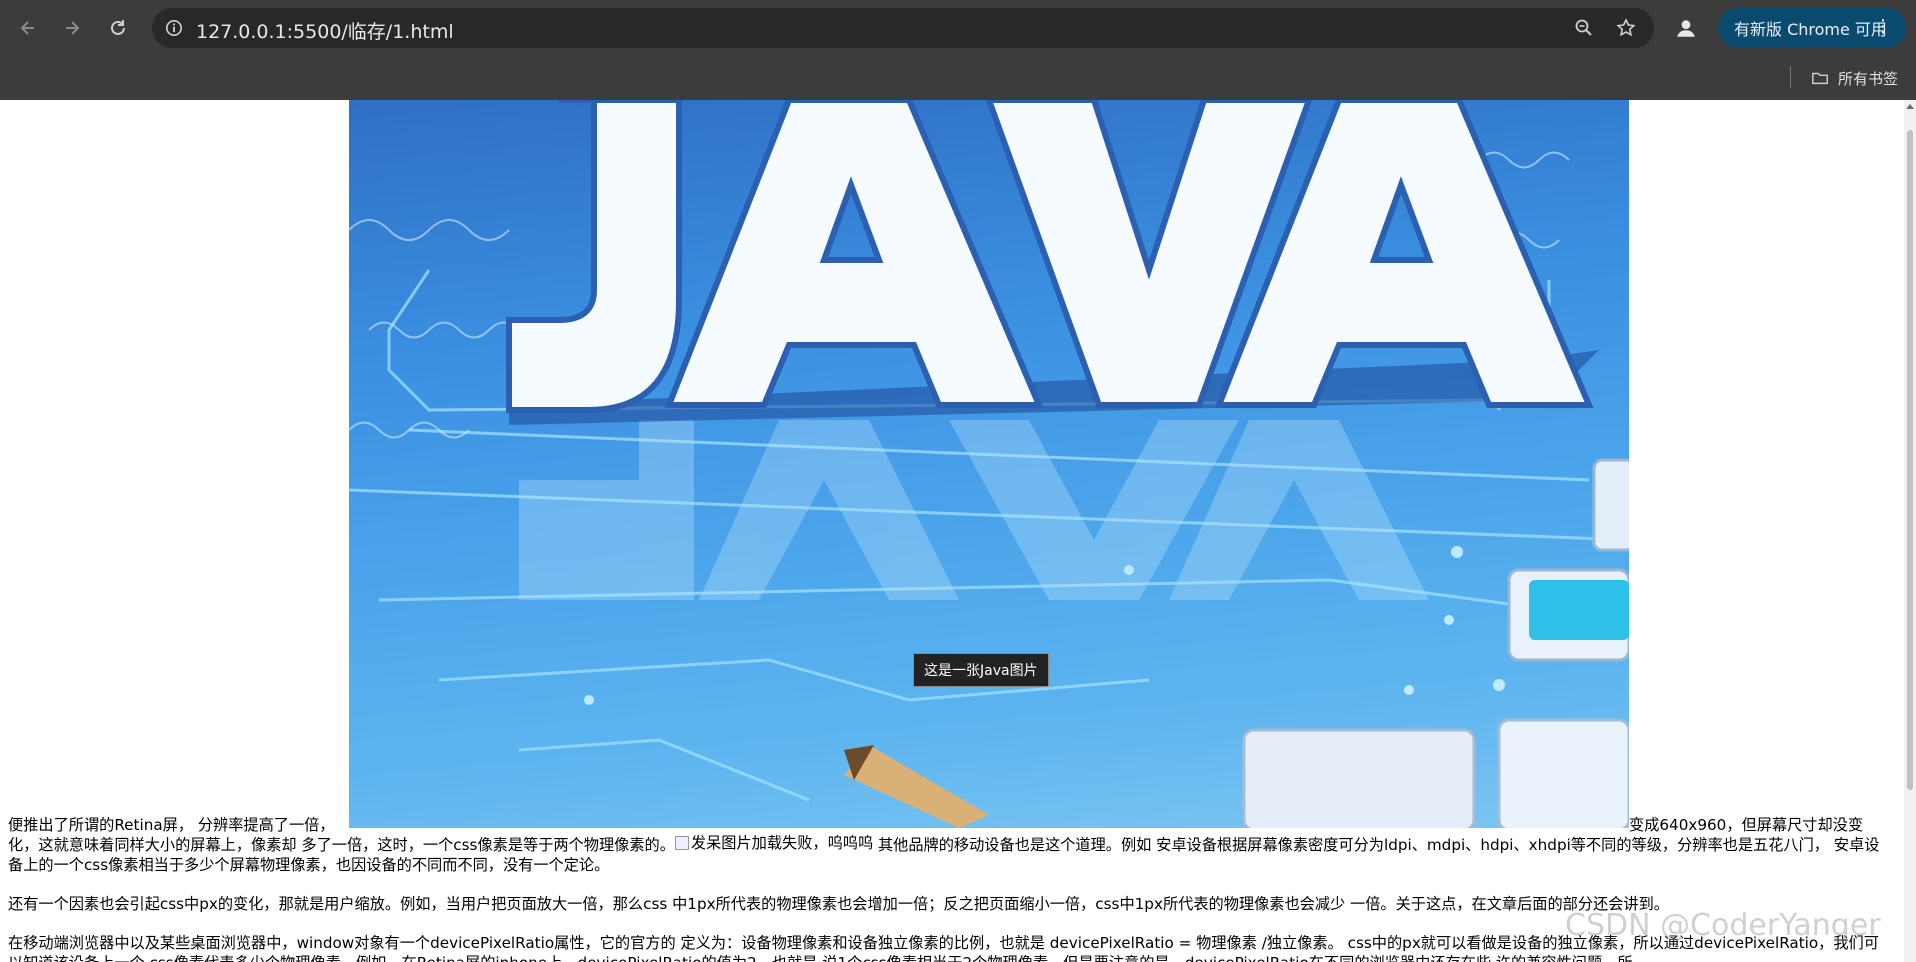 This screenshot has width=1916, height=962. I want to click on arrow-right-icon, so click(73, 28).